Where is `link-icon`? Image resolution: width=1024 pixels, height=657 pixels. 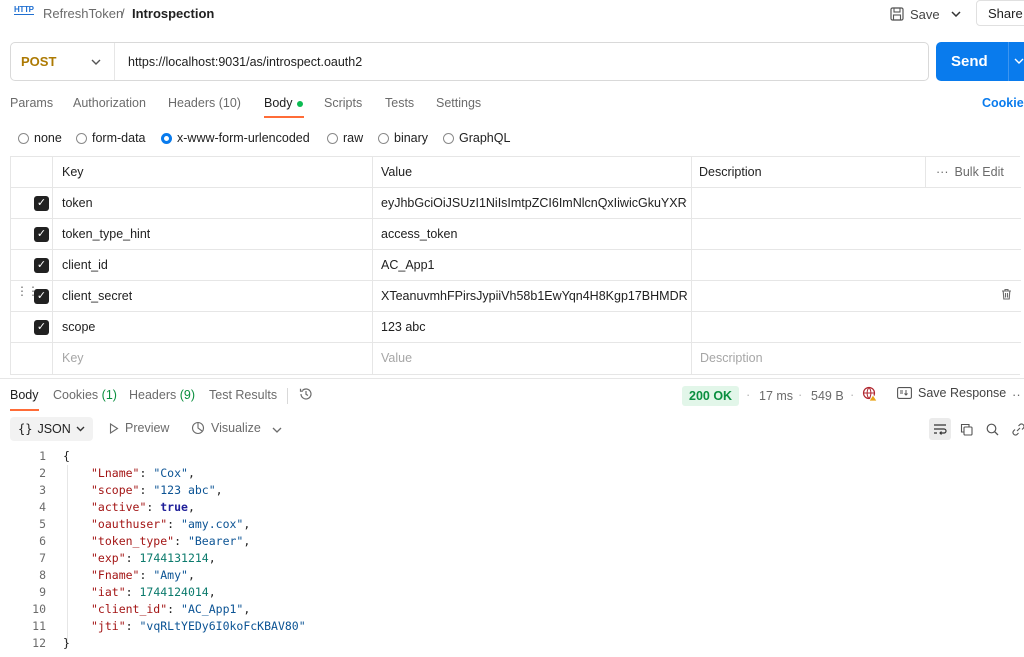
link-icon is located at coordinates (1015, 429).